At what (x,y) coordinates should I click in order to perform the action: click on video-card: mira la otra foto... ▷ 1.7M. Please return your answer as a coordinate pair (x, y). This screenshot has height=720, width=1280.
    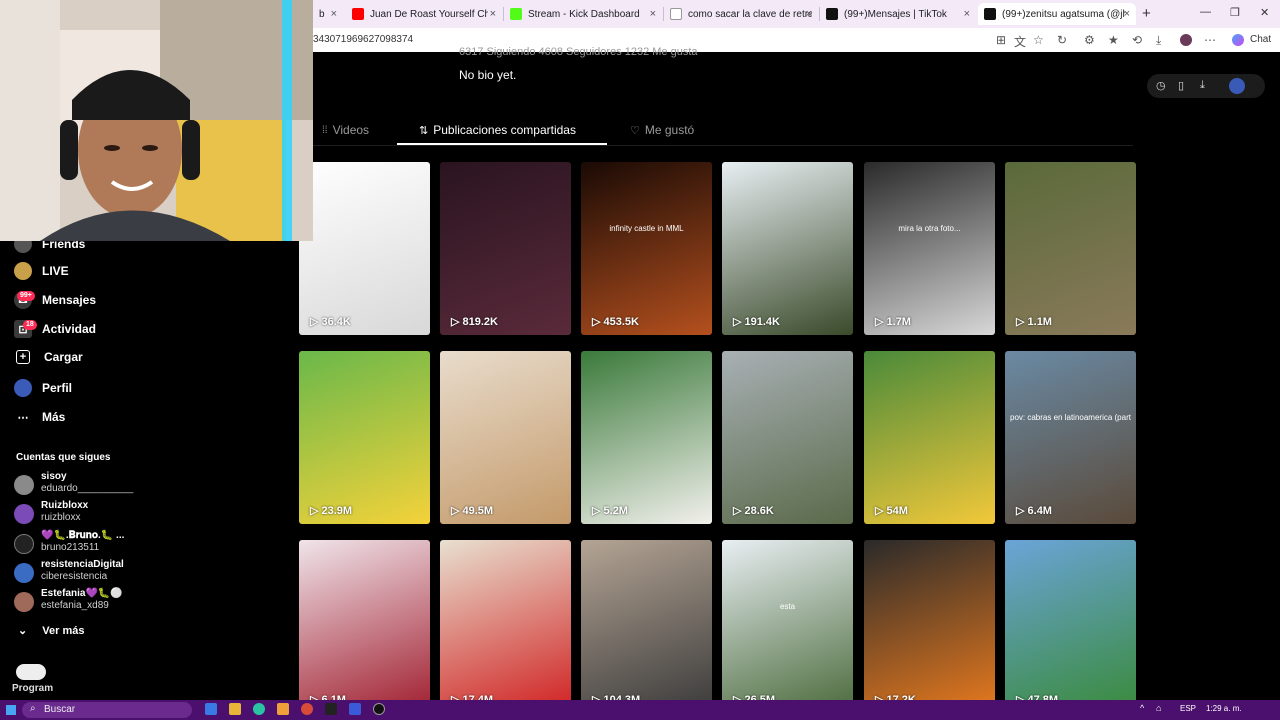
    Looking at the image, I should click on (929, 248).